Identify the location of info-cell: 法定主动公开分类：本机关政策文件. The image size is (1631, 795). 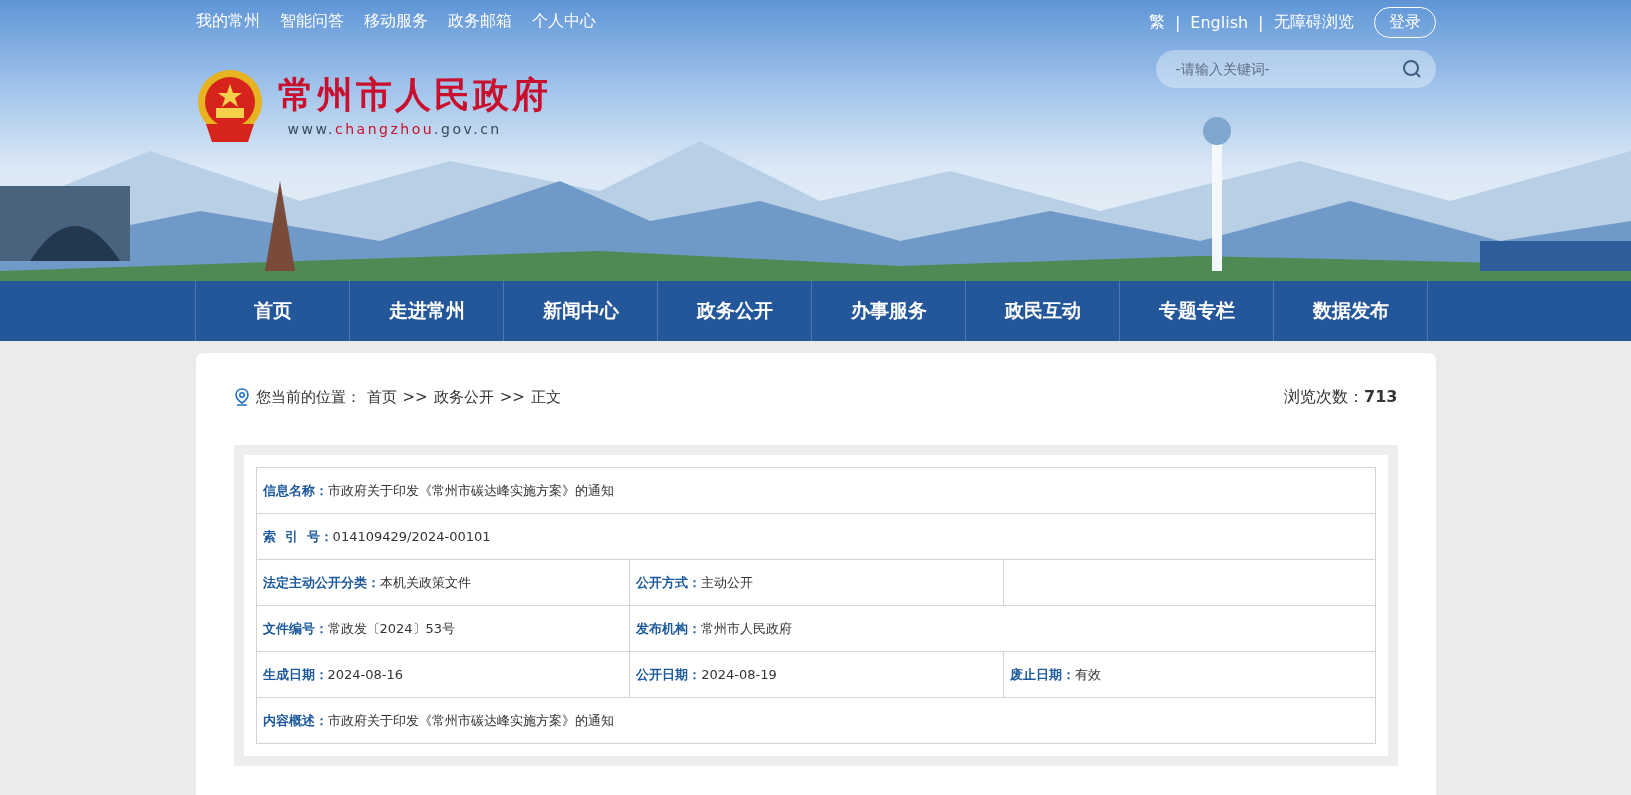
(443, 582).